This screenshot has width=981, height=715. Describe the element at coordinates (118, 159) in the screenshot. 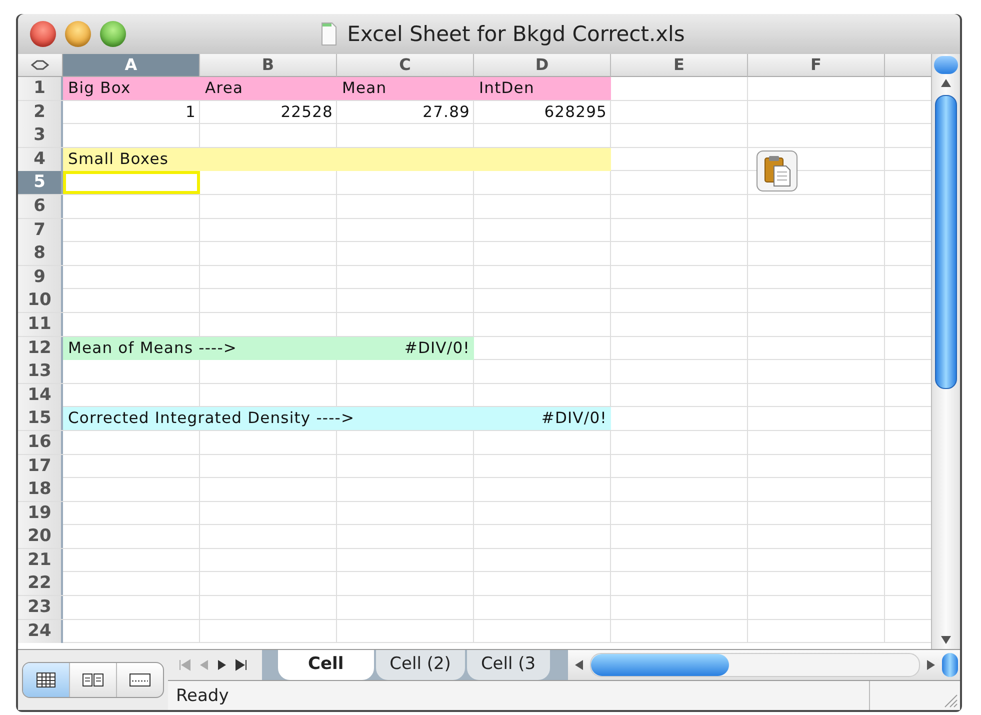

I see `cell-text: Small Boxes` at that location.